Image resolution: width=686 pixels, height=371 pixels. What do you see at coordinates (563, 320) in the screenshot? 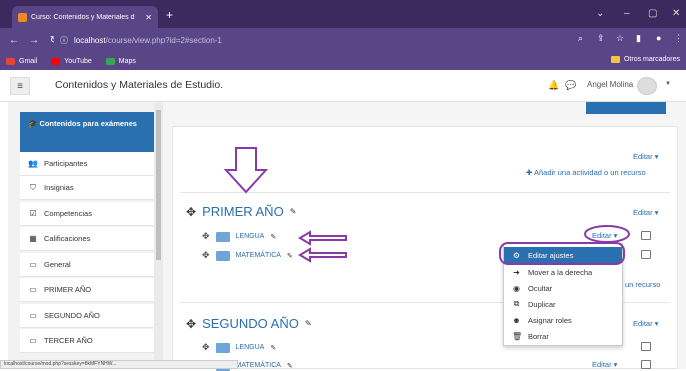
I see `menu-item-asignar-roles: ☻ Asignar roles` at bounding box center [563, 320].